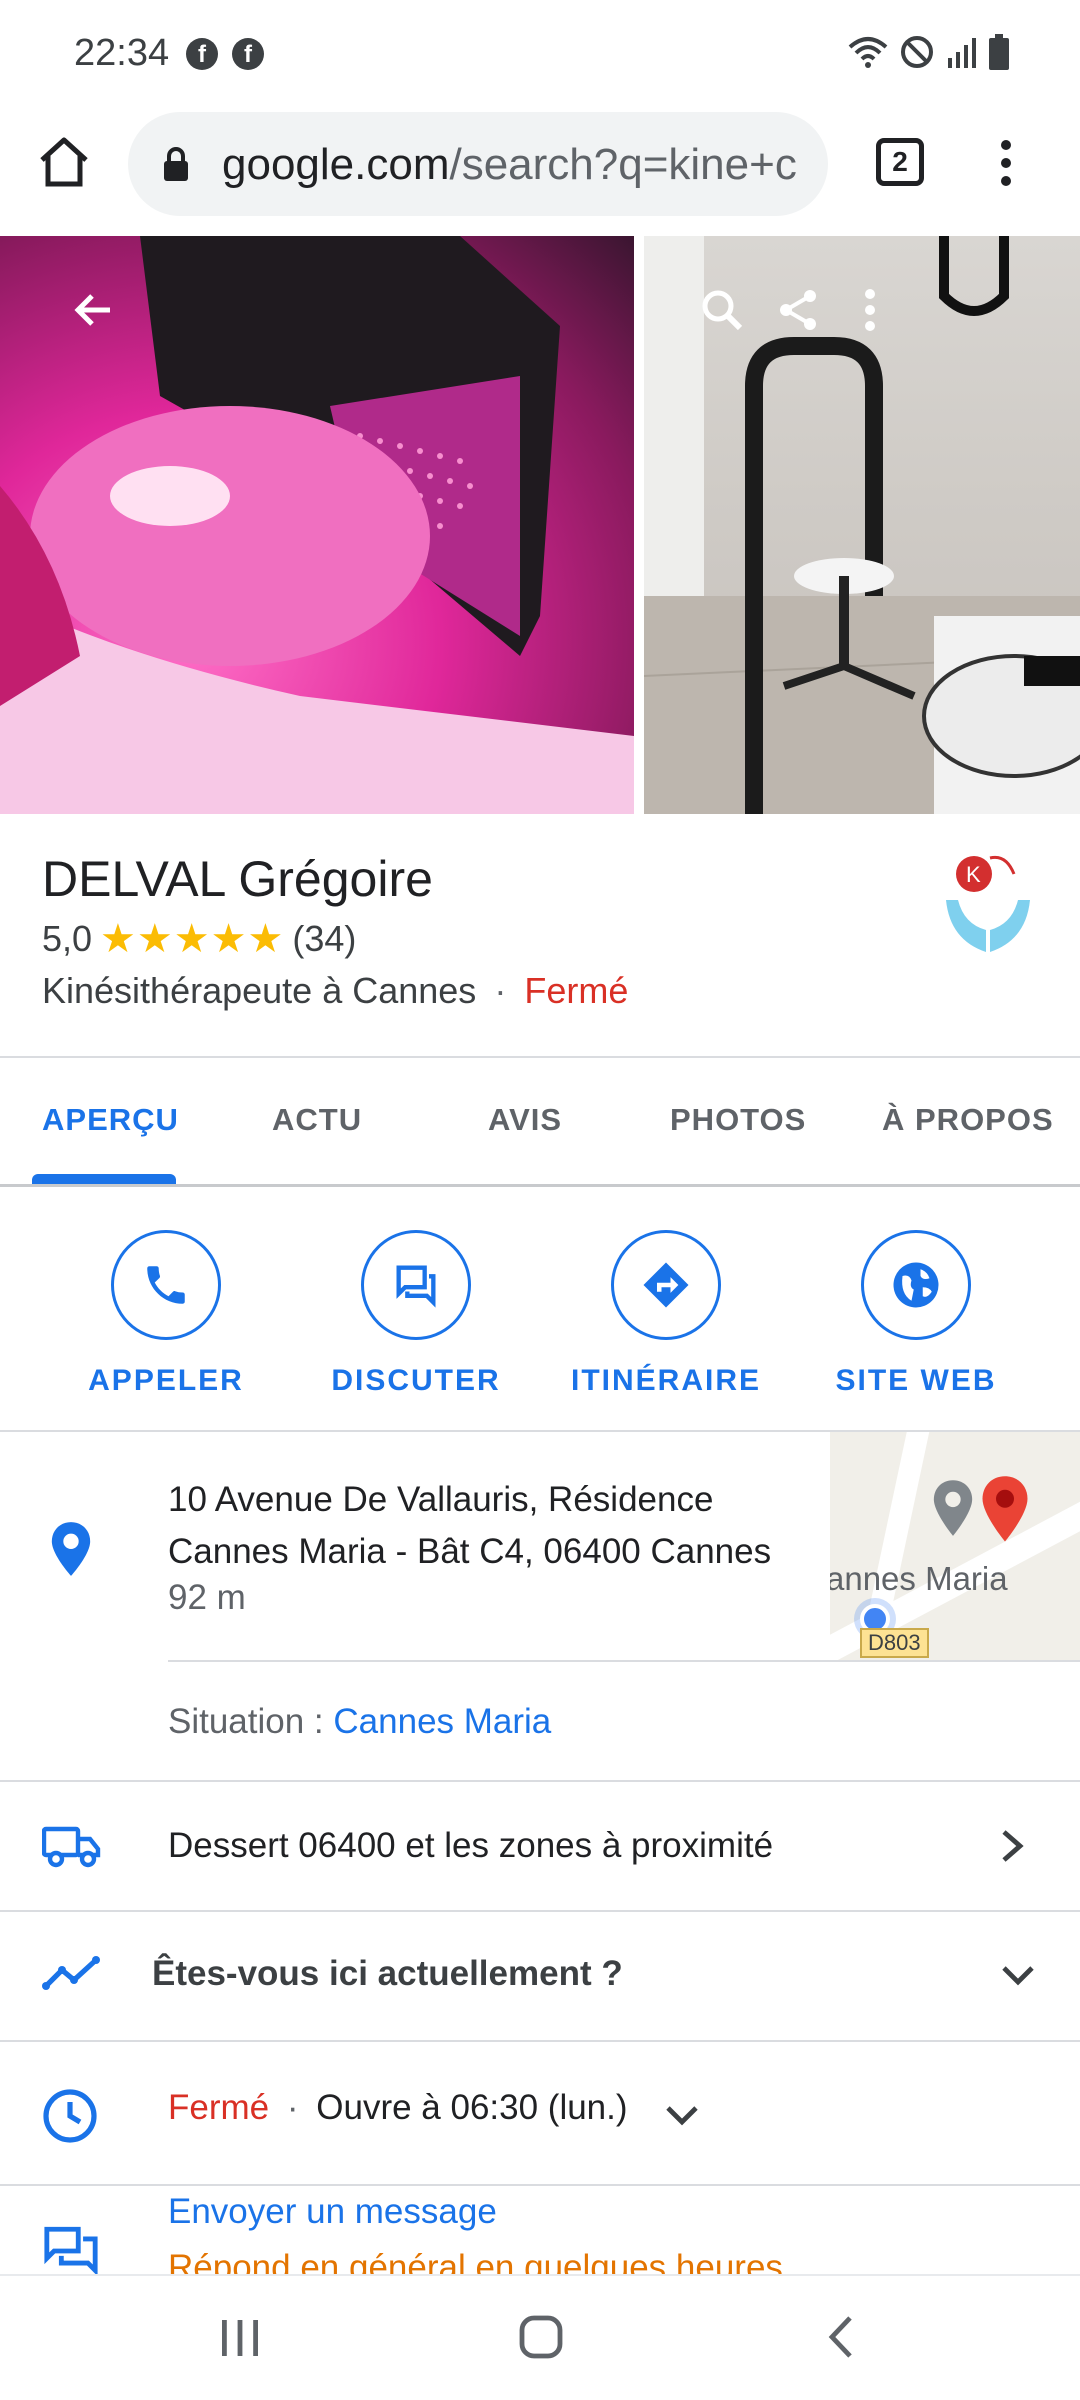  I want to click on tab-a-propos: À PROPOS, so click(968, 1120).